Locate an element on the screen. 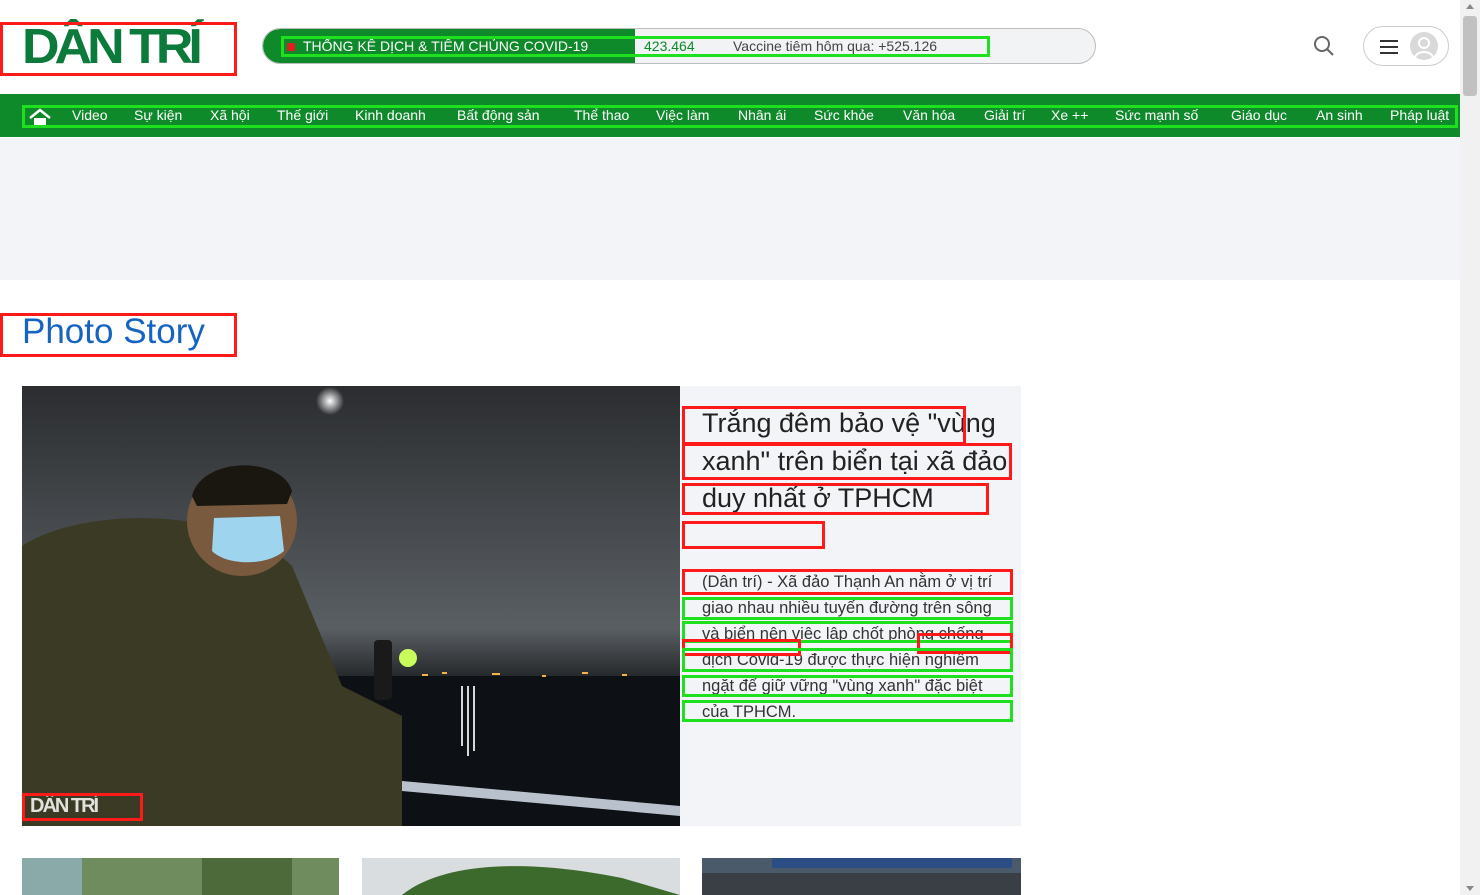  nav-item-phap-luat: Pháp luật is located at coordinates (1419, 115).